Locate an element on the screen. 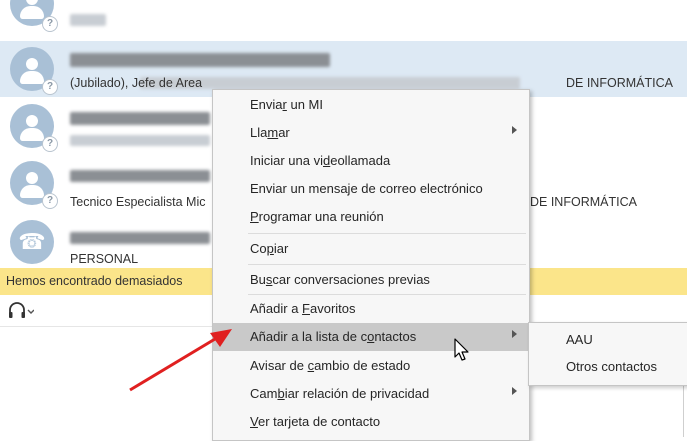 This screenshot has height=441, width=687. menu-item-change-privacy: Cambiar relación de privacidad is located at coordinates (371, 394).